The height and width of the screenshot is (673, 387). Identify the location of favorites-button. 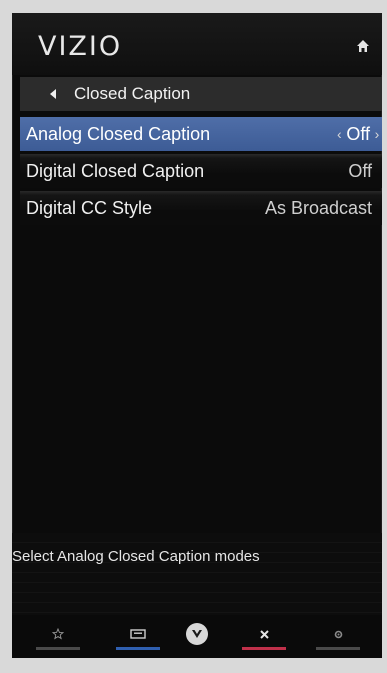
(58, 636).